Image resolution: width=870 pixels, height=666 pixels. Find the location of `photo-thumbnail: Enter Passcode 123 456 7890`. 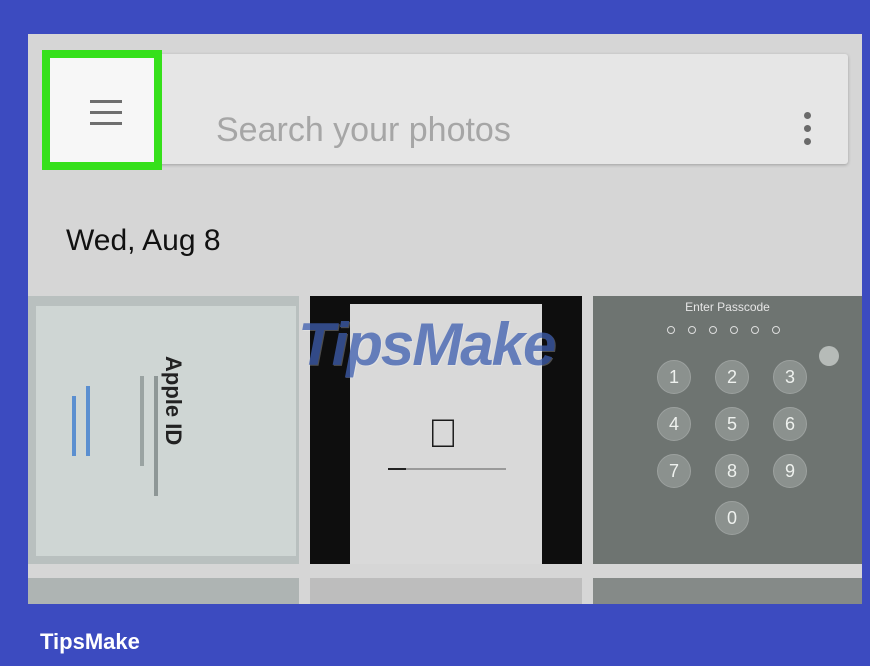

photo-thumbnail: Enter Passcode 123 456 7890 is located at coordinates (727, 430).